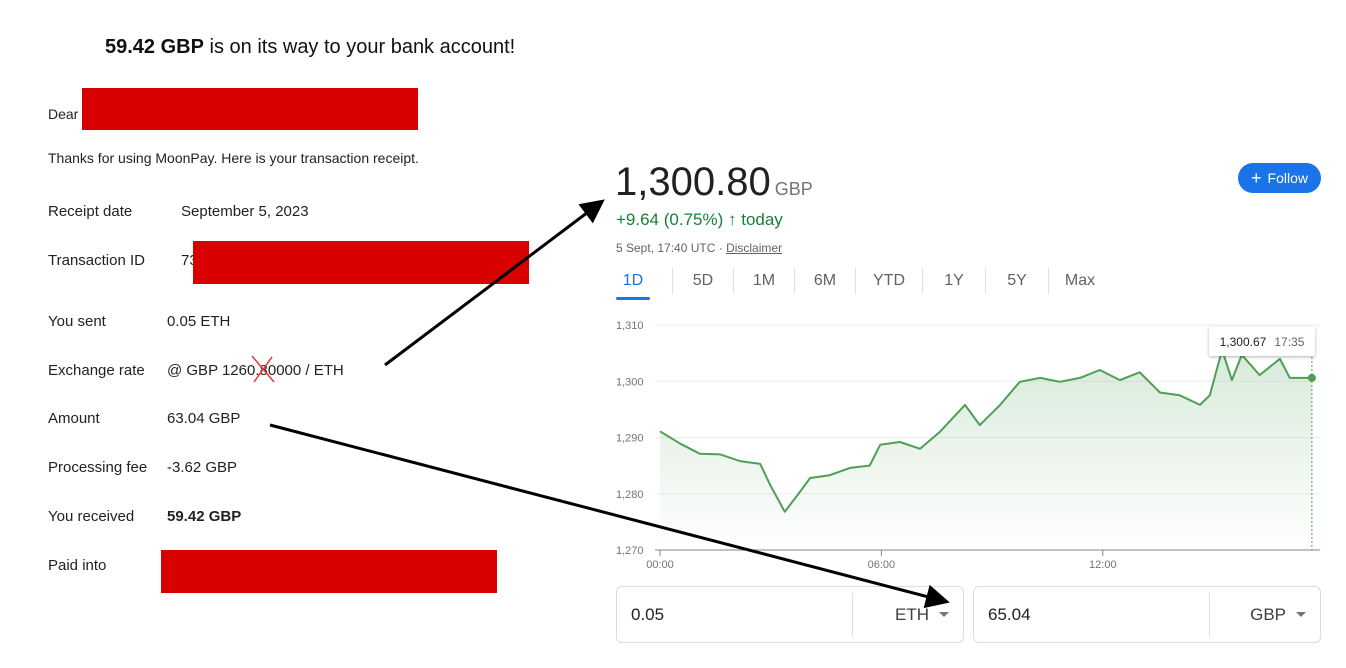 The height and width of the screenshot is (668, 1346). I want to click on amount-label: Amount, so click(74, 418).